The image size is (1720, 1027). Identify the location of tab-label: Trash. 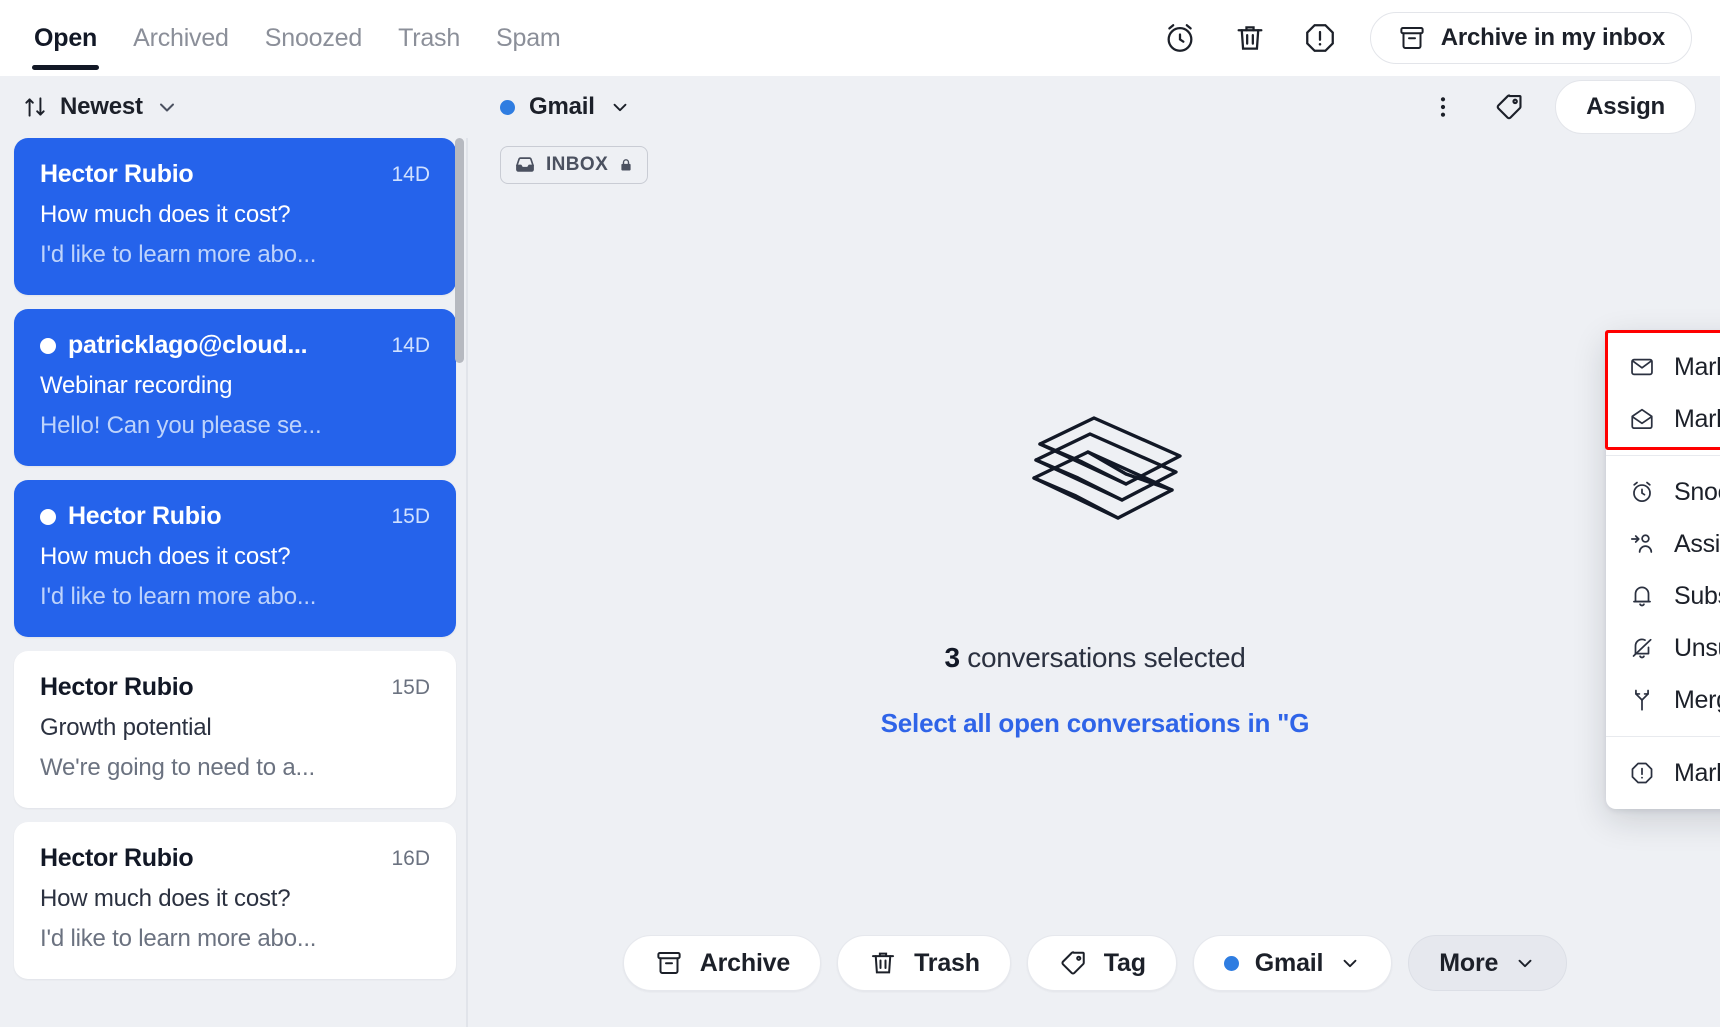
(429, 37).